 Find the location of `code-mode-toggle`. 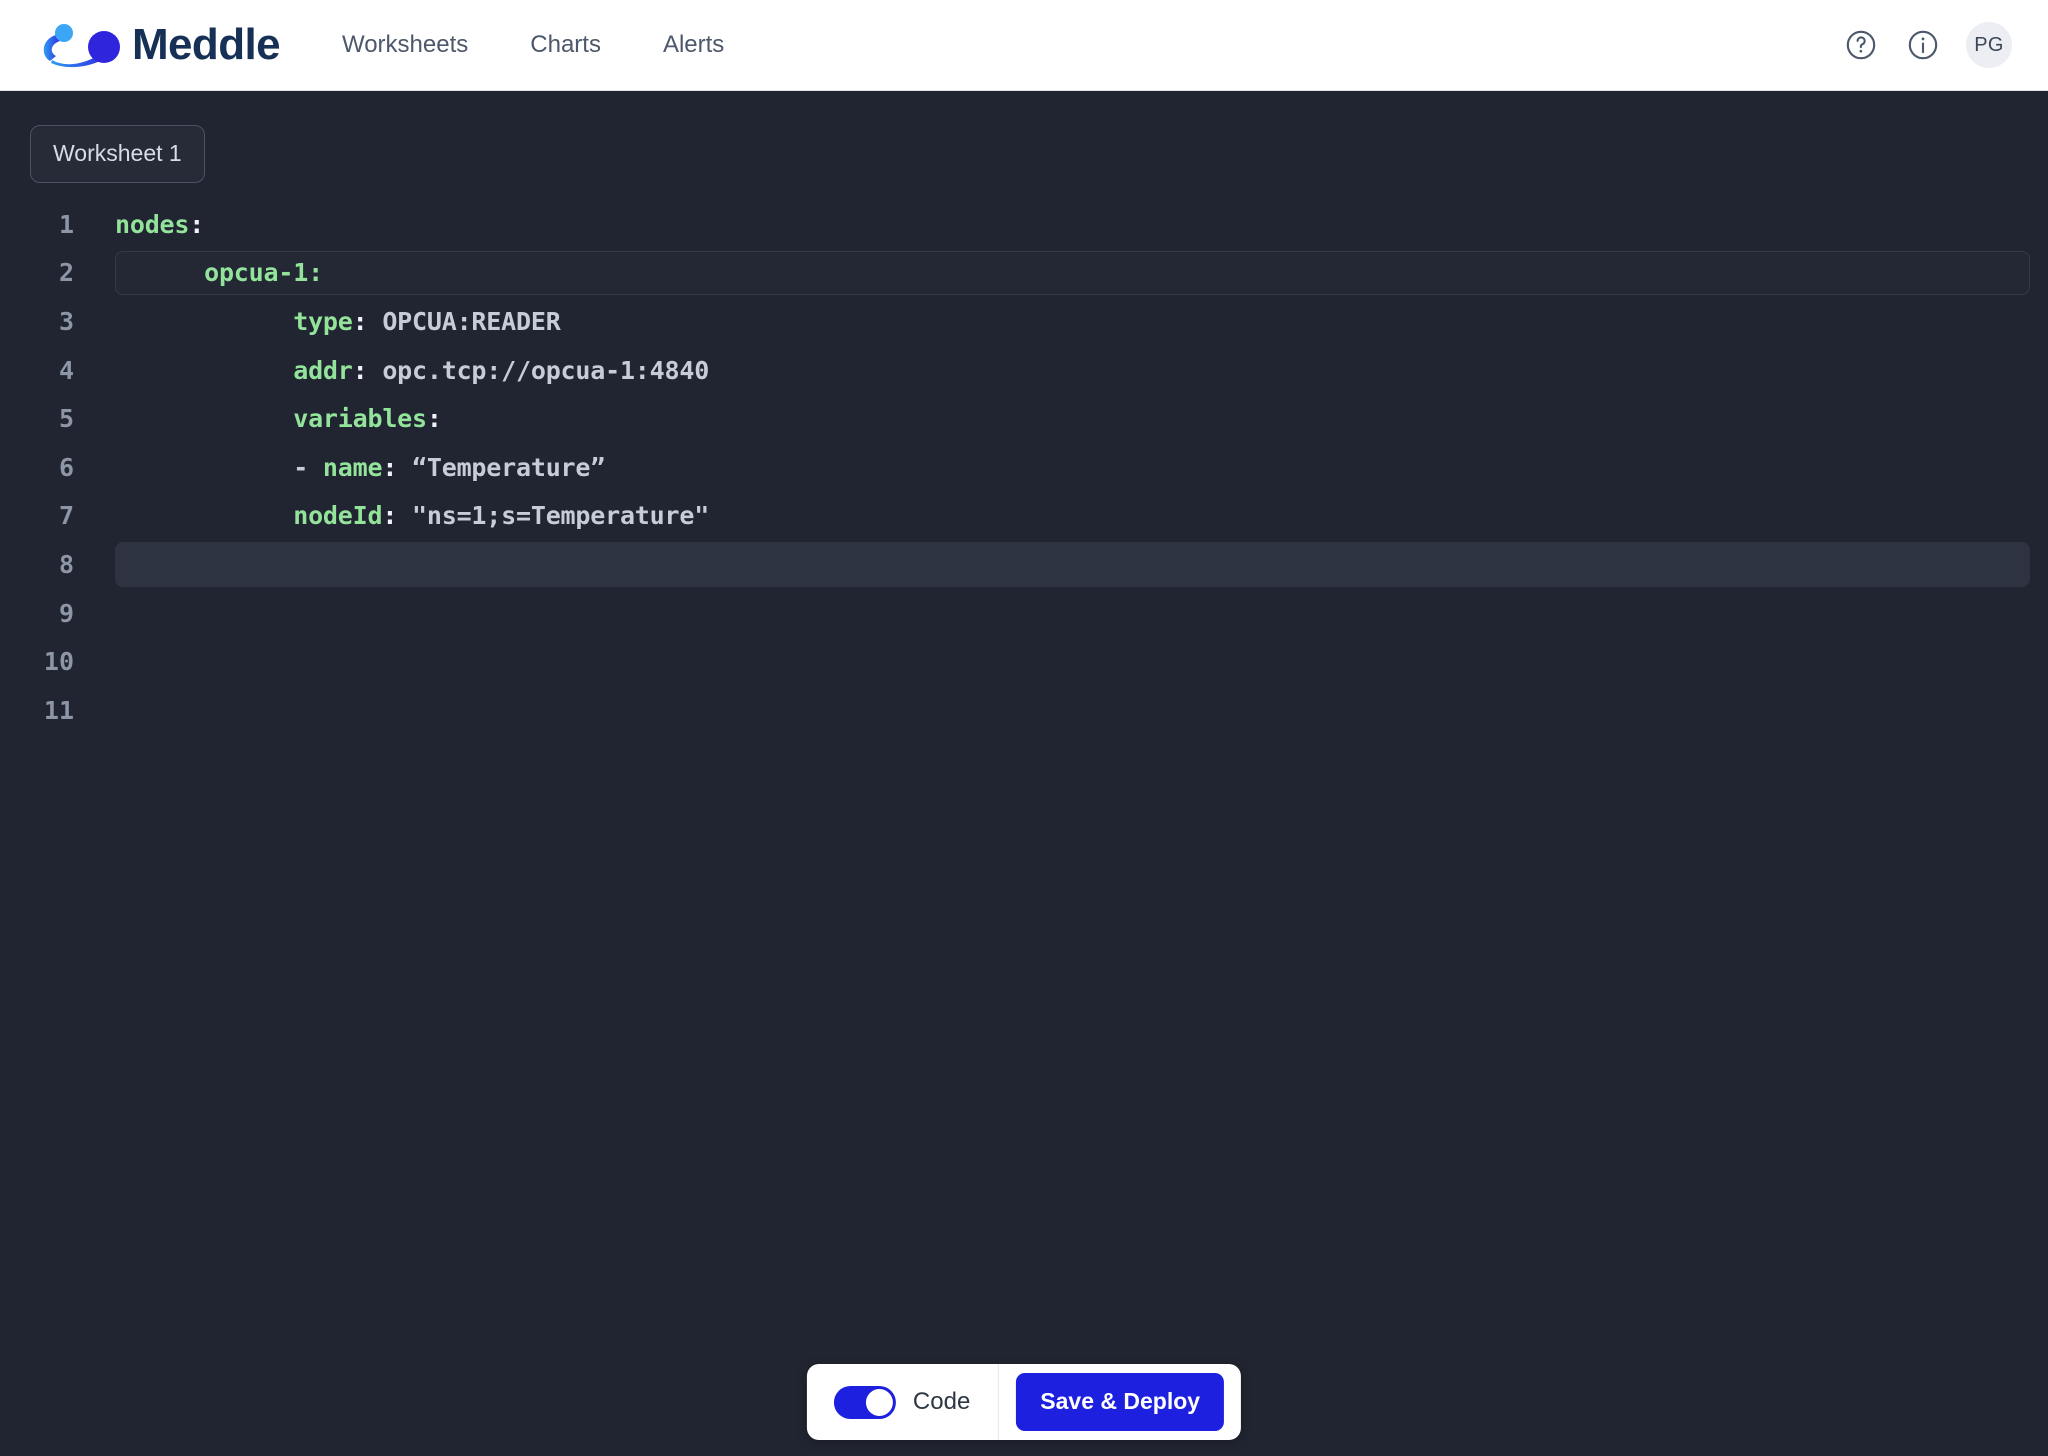

code-mode-toggle is located at coordinates (864, 1402).